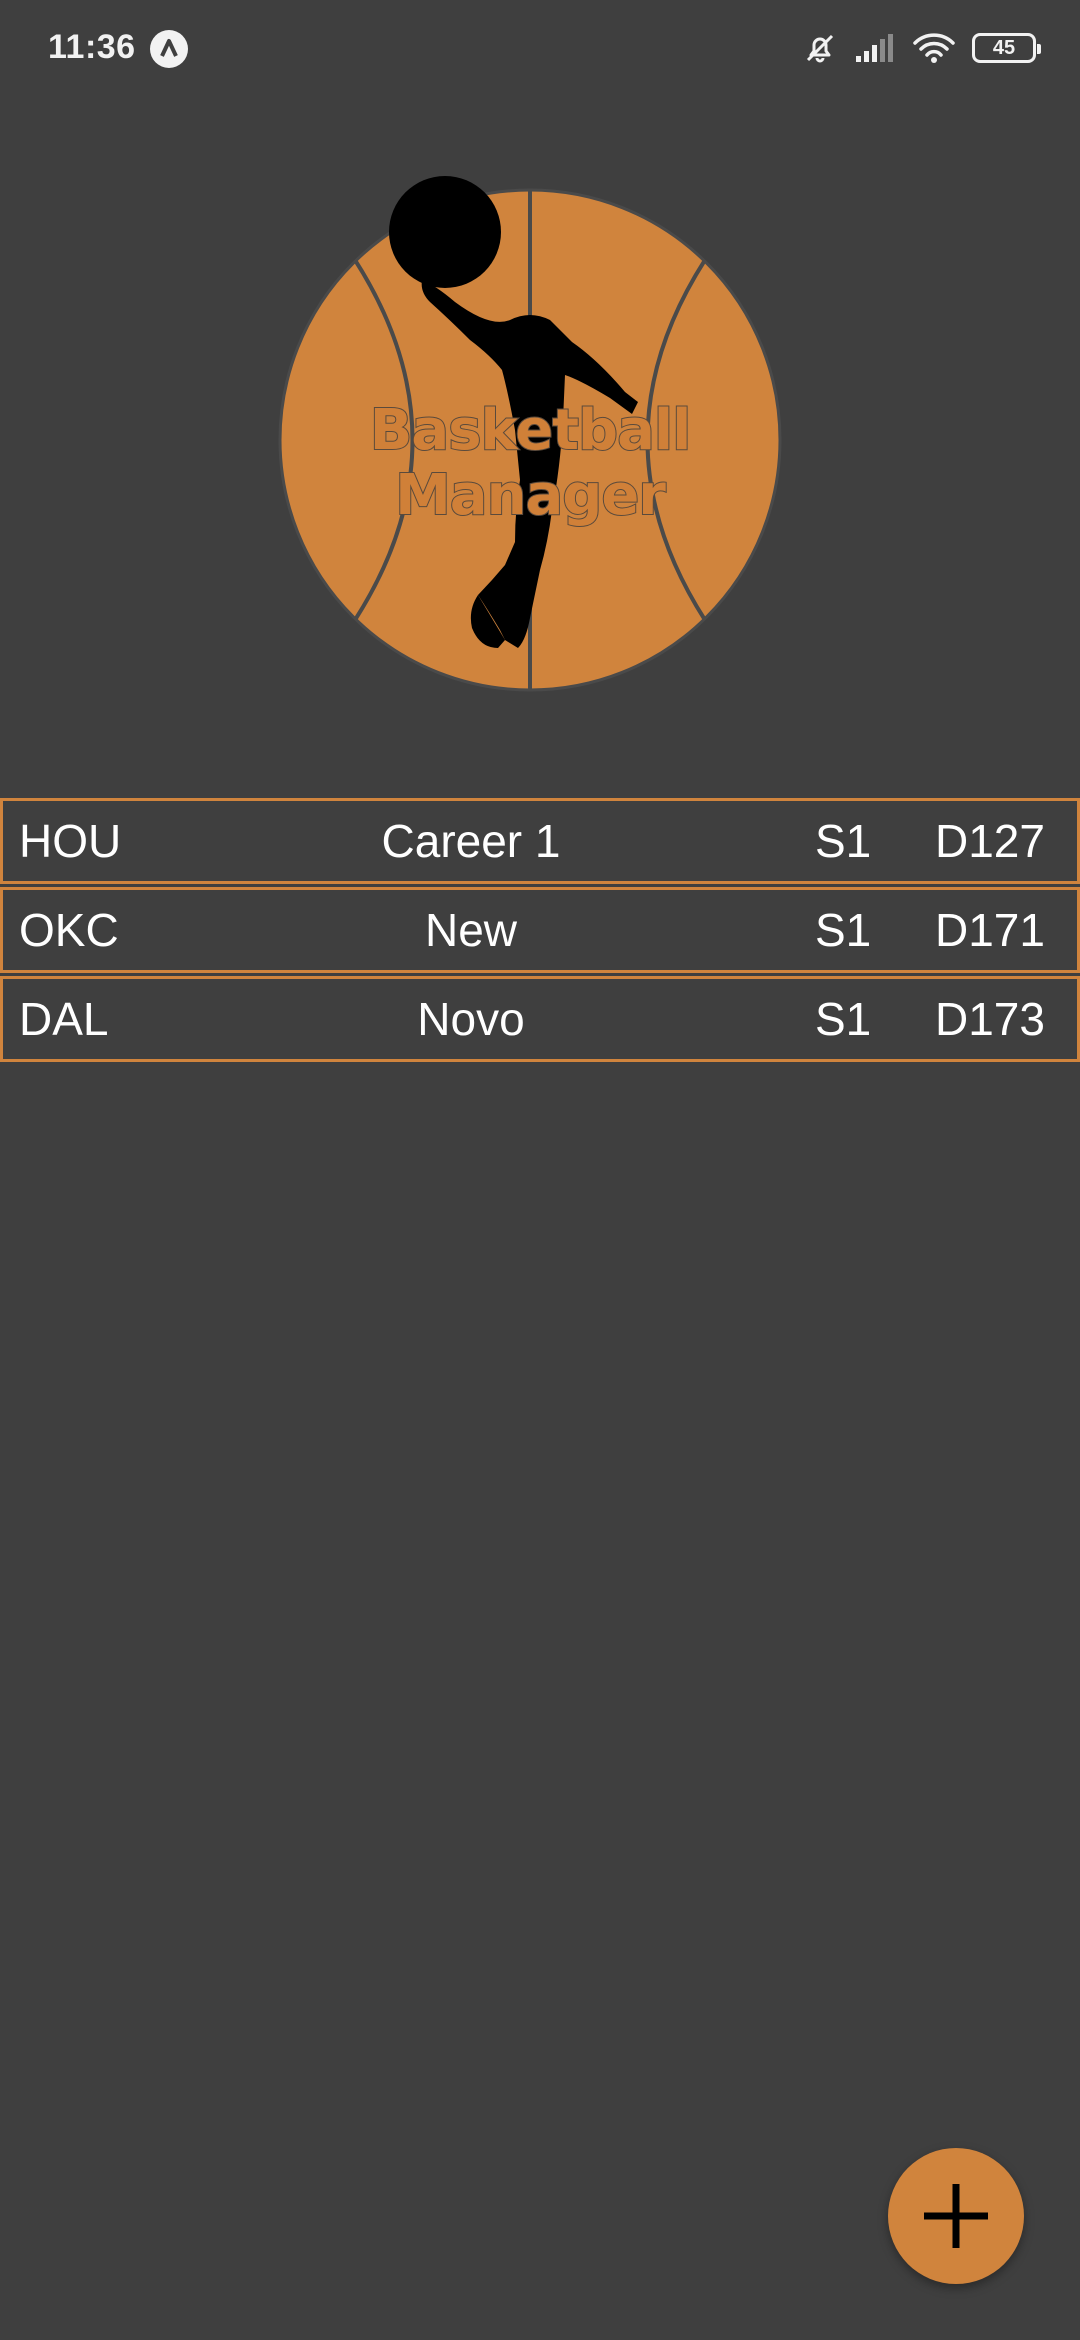  What do you see at coordinates (471, 930) in the screenshot?
I see `save-name: New` at bounding box center [471, 930].